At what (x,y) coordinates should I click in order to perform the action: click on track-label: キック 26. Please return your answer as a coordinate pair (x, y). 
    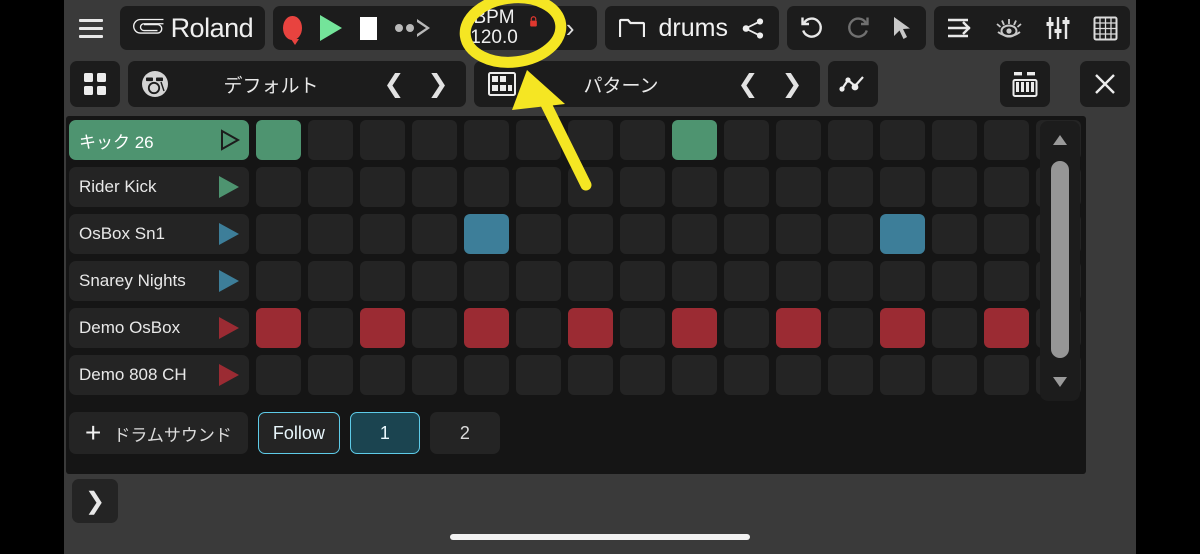
    Looking at the image, I should click on (159, 140).